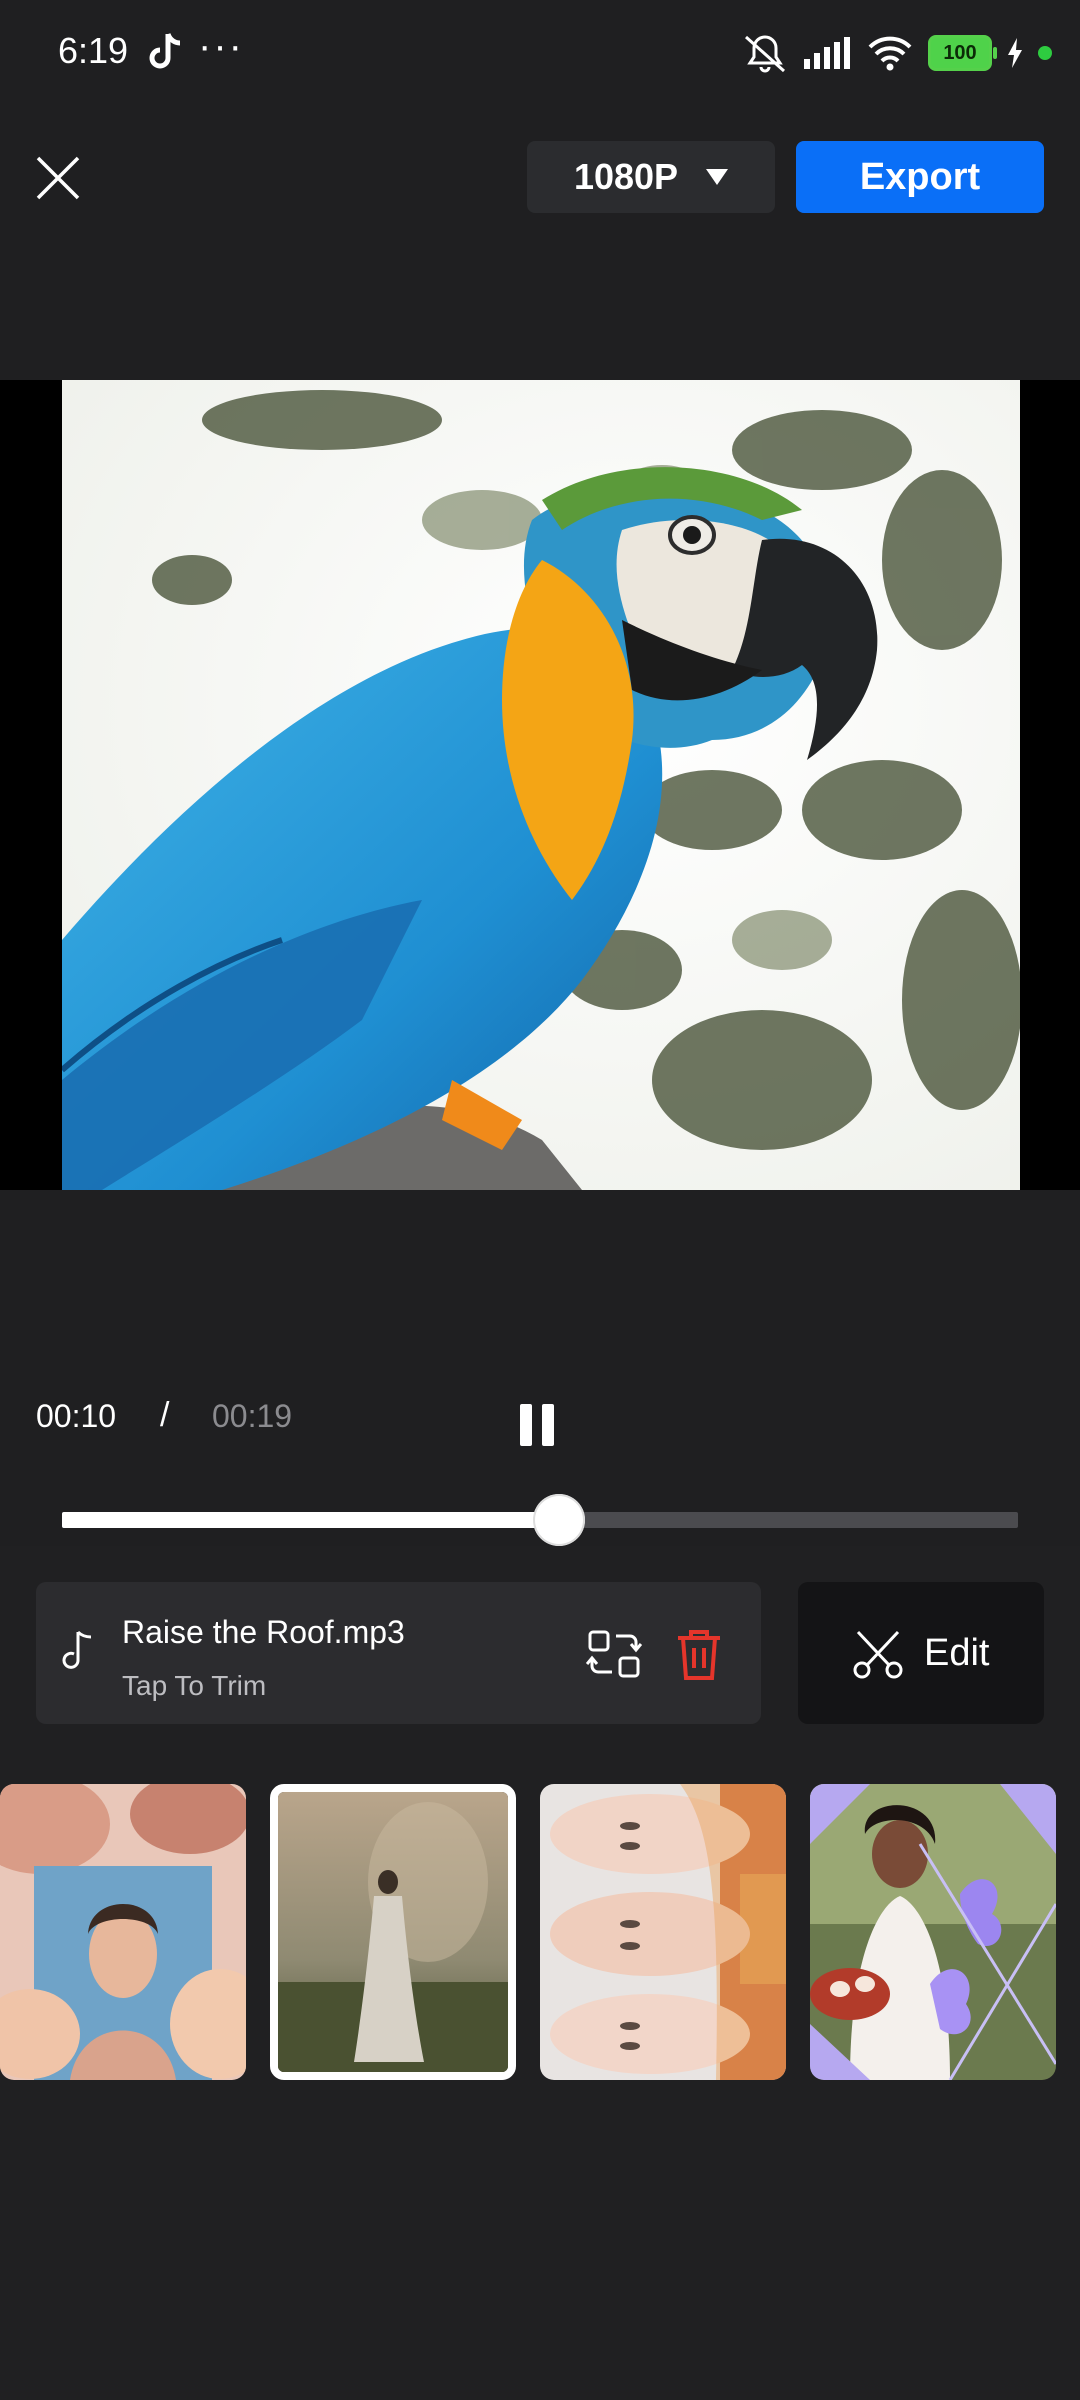  Describe the element at coordinates (921, 1653) in the screenshot. I see `edit-button` at that location.